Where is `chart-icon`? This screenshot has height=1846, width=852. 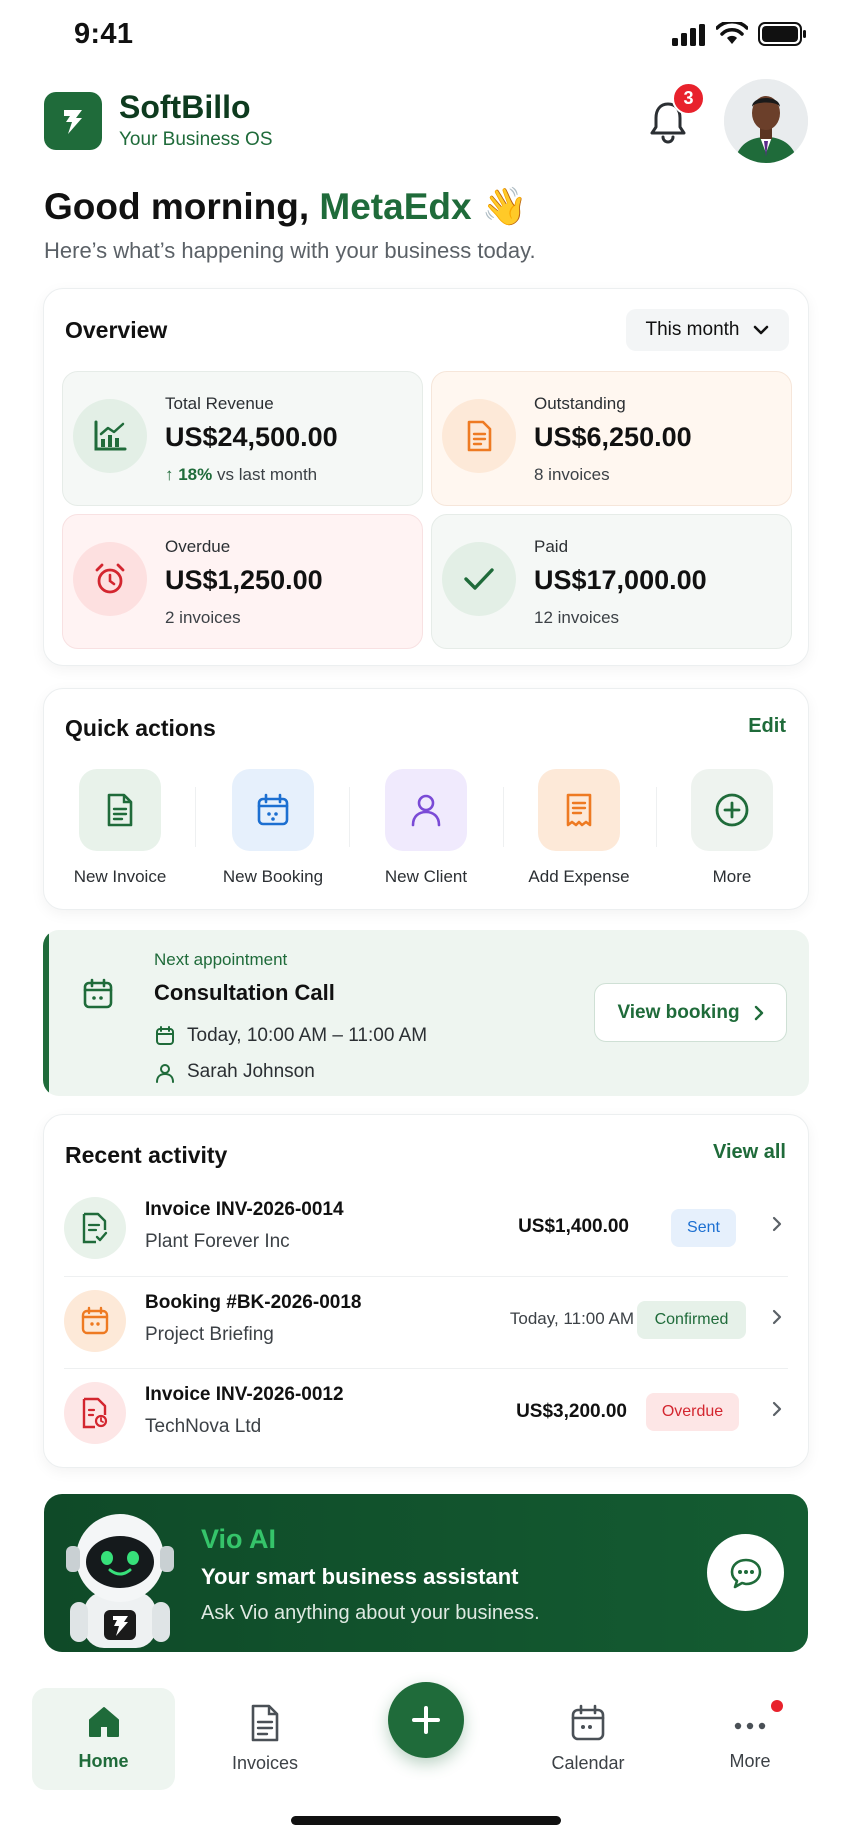
chart-icon is located at coordinates (110, 436).